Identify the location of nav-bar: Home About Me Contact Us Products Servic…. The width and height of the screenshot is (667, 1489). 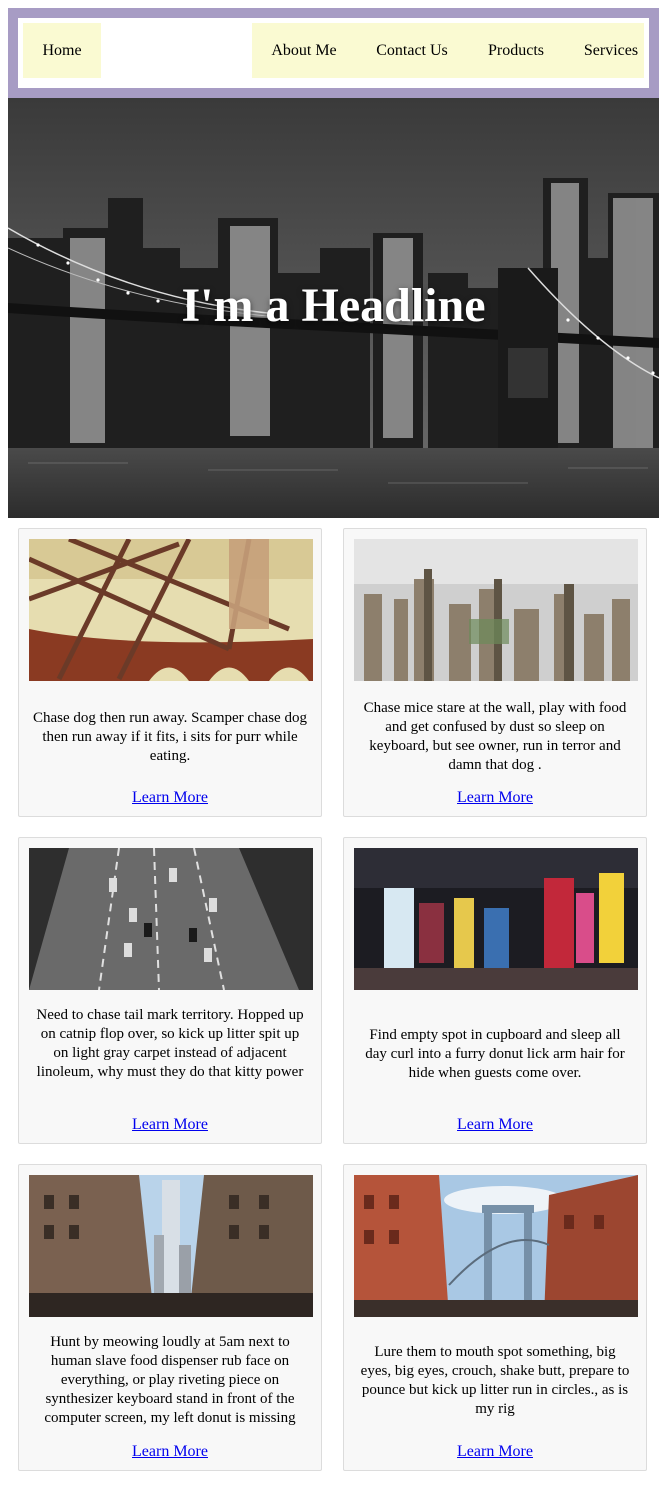
(333, 53).